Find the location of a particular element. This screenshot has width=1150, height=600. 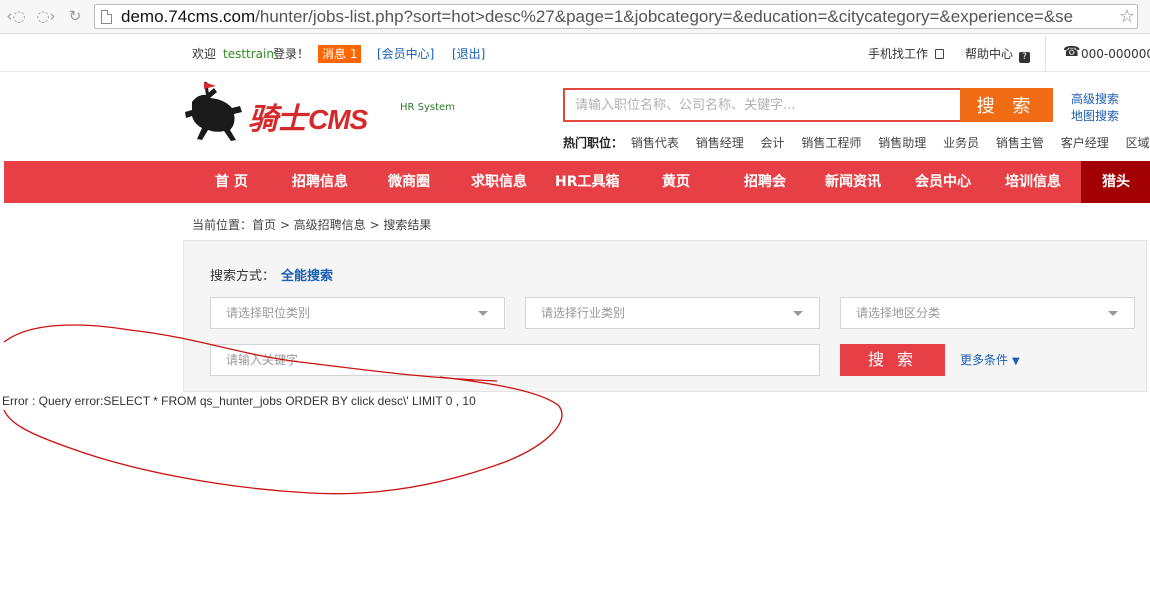

header-search-button: 搜 索 is located at coordinates (1006, 105).